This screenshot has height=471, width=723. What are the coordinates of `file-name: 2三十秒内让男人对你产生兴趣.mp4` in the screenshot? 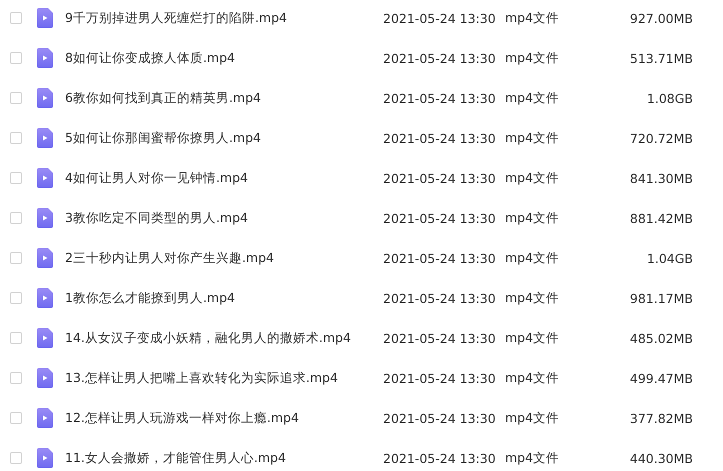 It's located at (224, 258).